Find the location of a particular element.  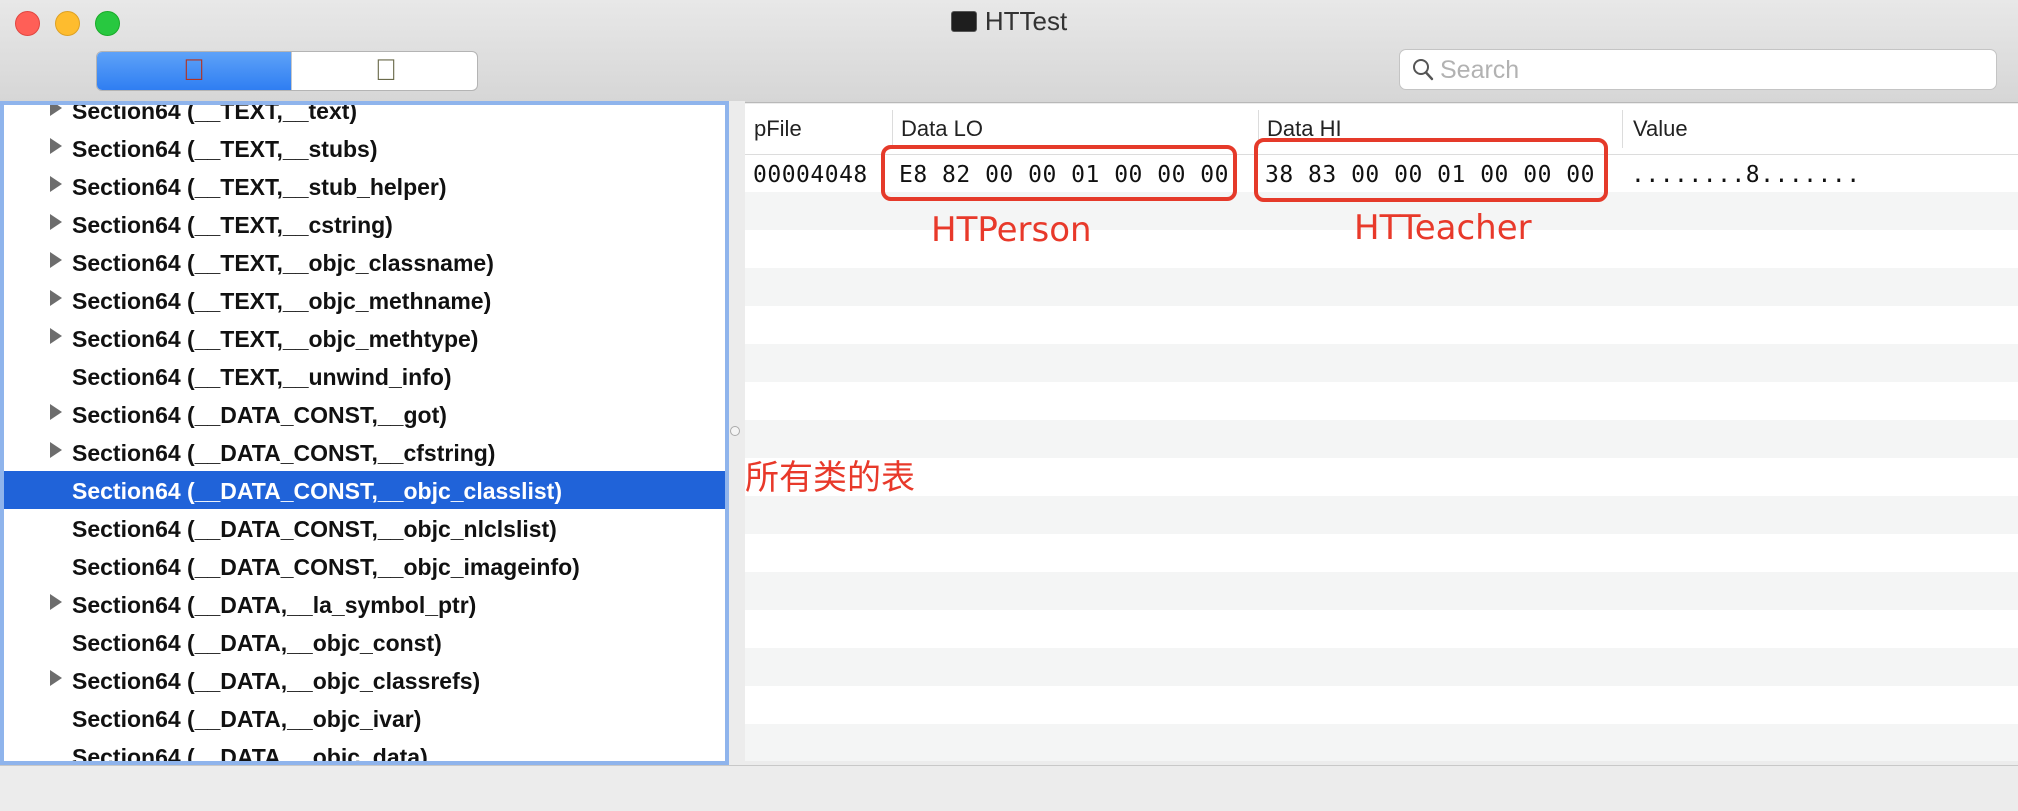

window-title-text: HTTest is located at coordinates (1026, 21).